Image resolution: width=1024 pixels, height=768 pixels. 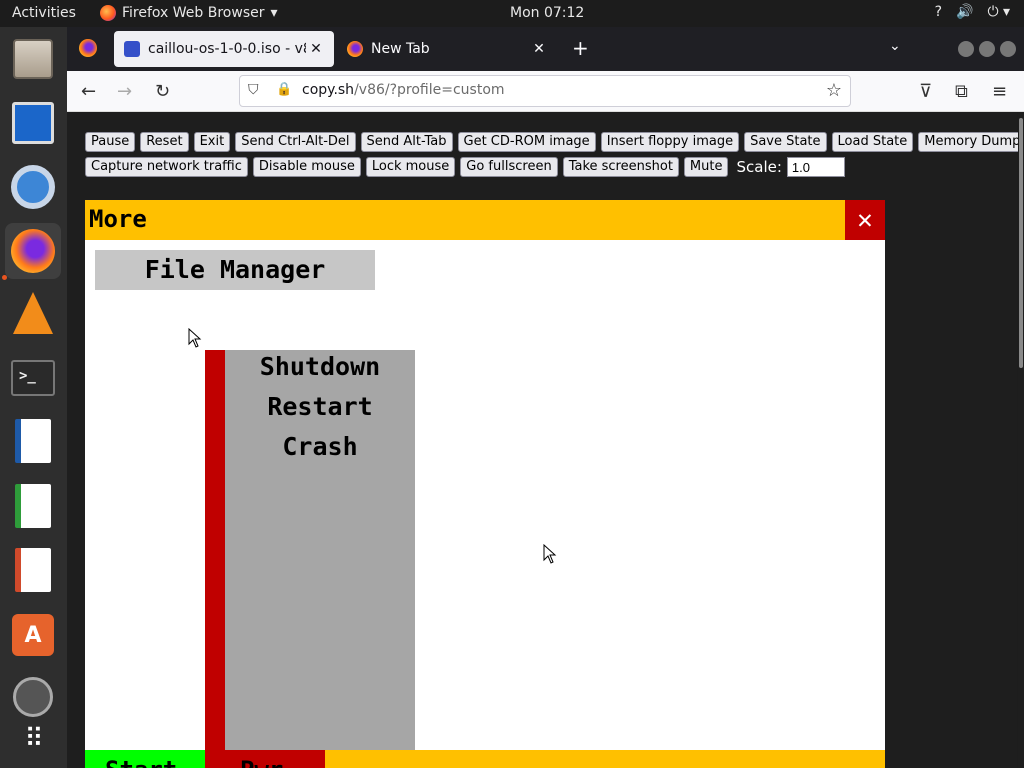 I want to click on bookmark-star-icon: ☆, so click(x=834, y=90).